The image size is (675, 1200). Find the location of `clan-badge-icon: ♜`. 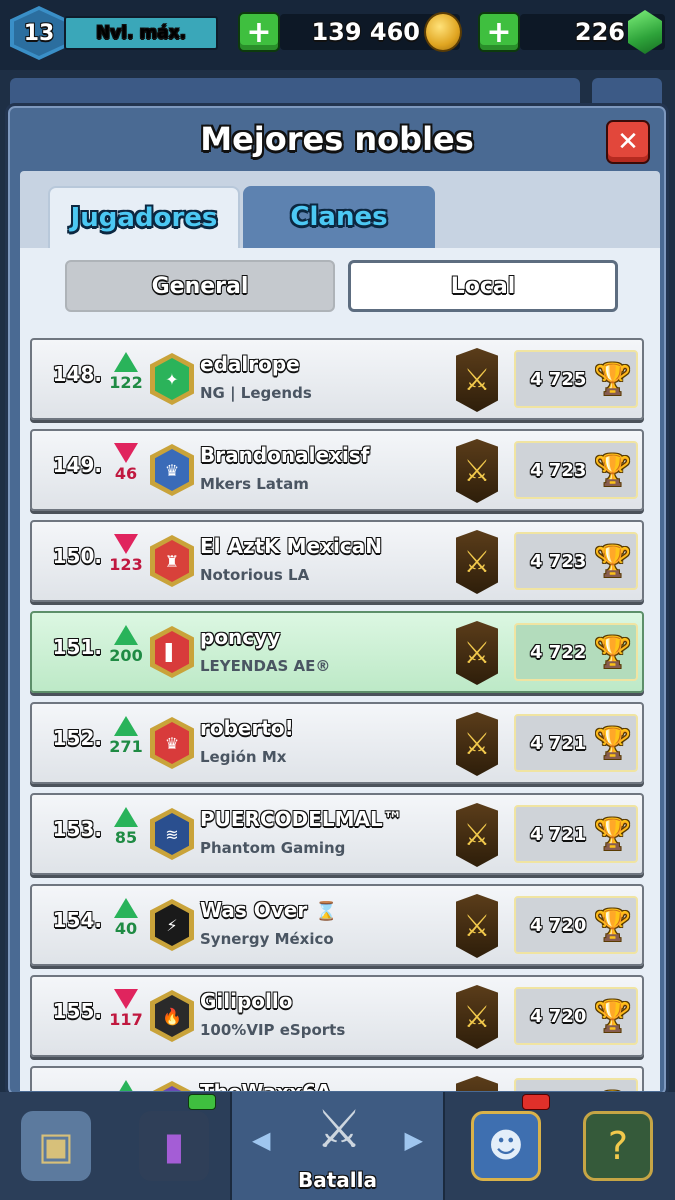

clan-badge-icon: ♜ is located at coordinates (172, 561).